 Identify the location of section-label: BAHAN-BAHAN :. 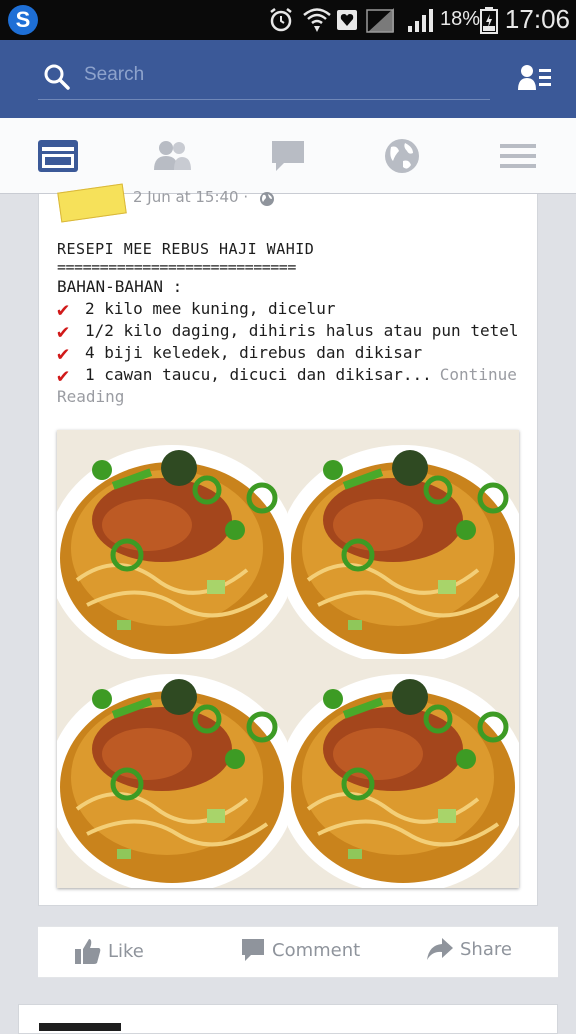
(120, 286).